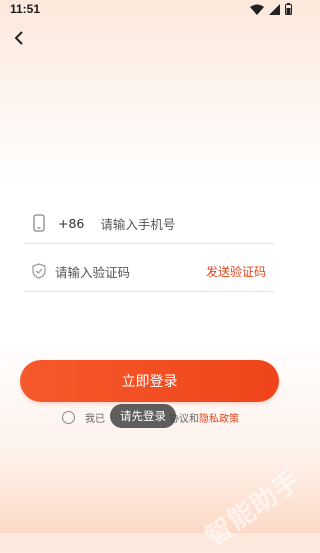 This screenshot has width=320, height=553. I want to click on wifi-icon, so click(257, 9).